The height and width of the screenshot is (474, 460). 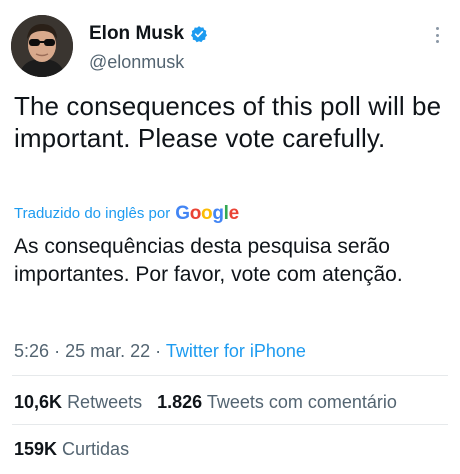 What do you see at coordinates (207, 213) in the screenshot?
I see `google-logo: Google` at bounding box center [207, 213].